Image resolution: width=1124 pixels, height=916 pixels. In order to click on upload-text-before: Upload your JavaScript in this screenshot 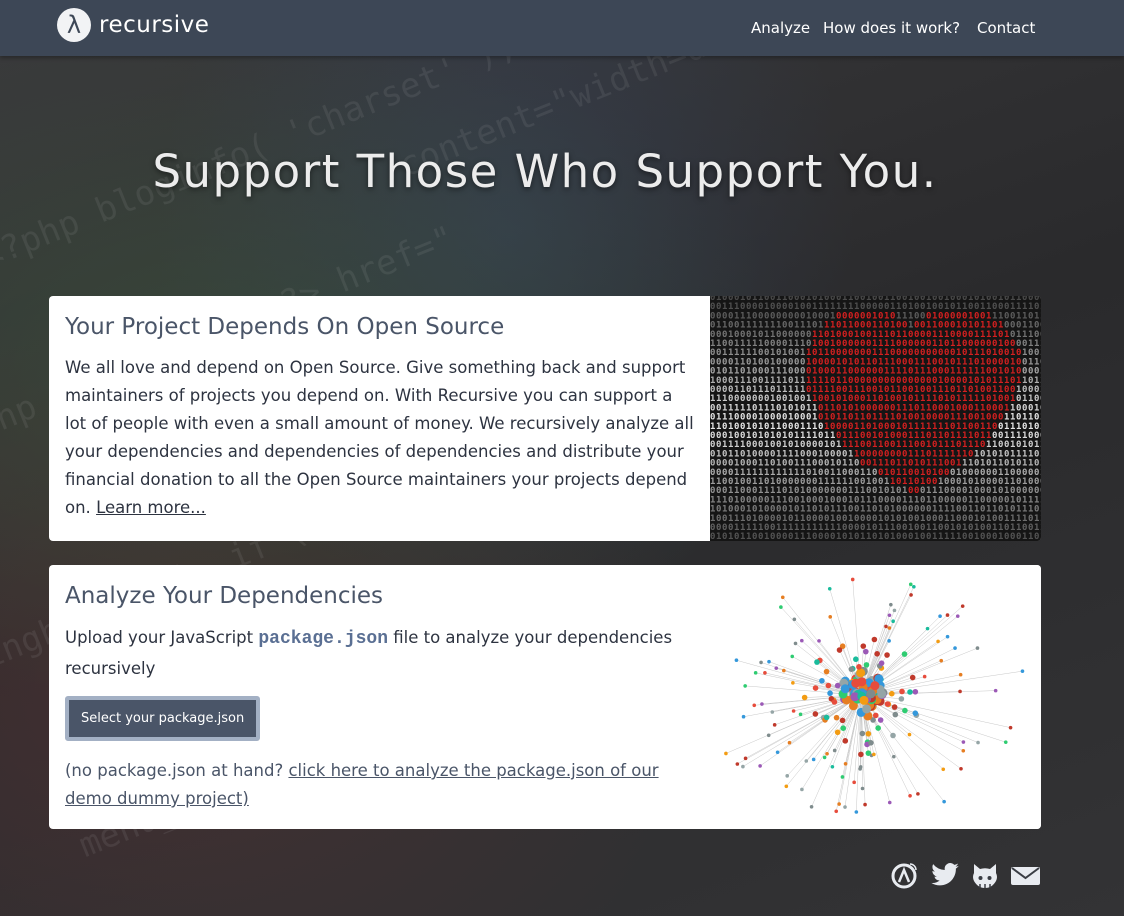, I will do `click(159, 637)`.